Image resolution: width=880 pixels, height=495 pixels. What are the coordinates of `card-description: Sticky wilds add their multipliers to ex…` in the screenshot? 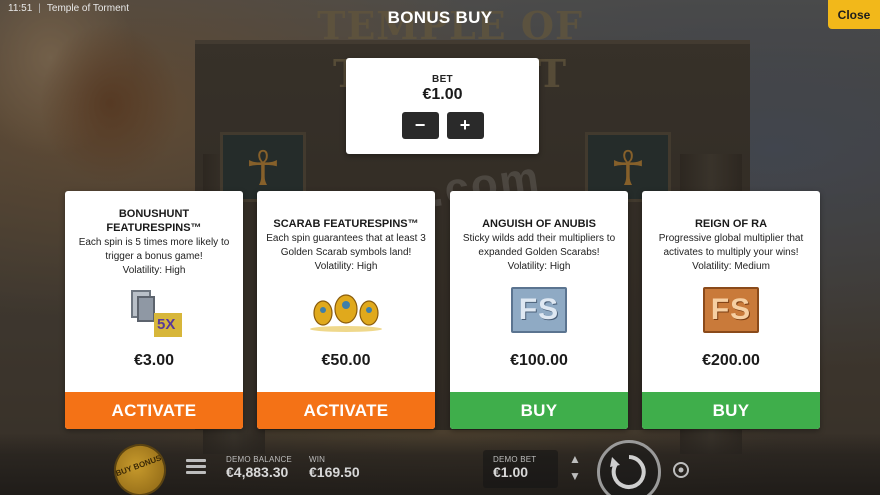 It's located at (539, 245).